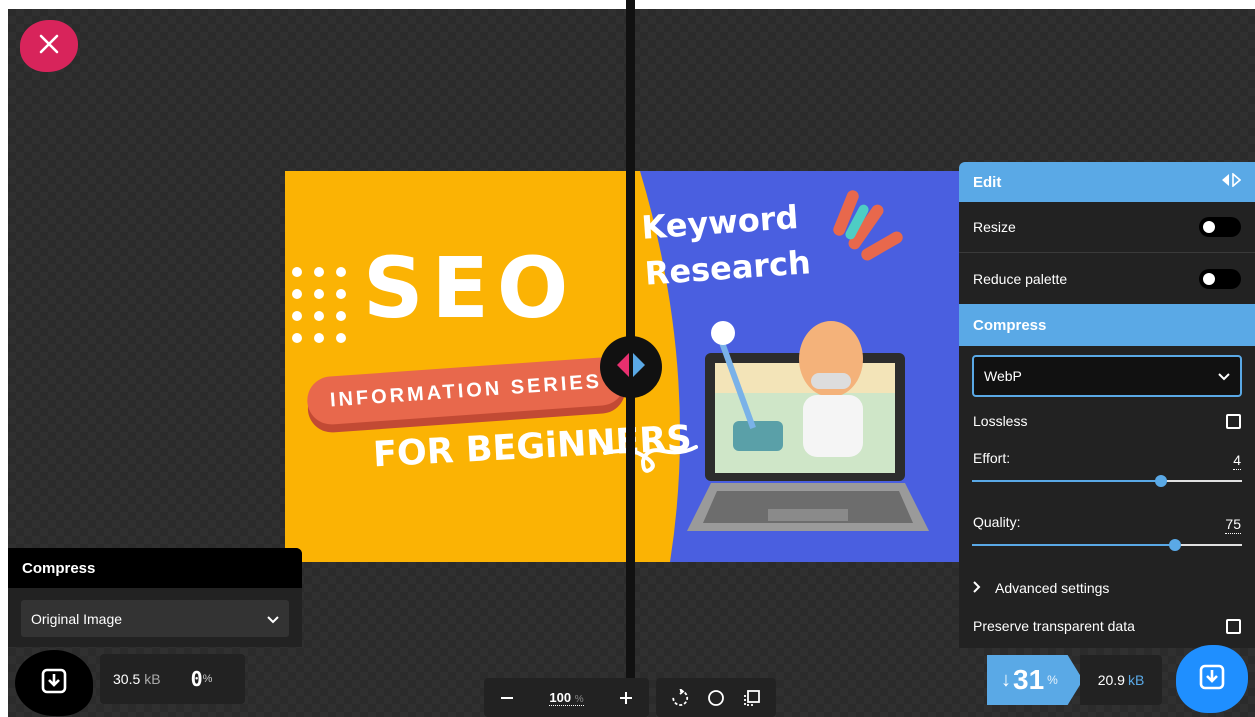 This screenshot has width=1255, height=717. Describe the element at coordinates (1233, 421) in the screenshot. I see `lossless-checkbox` at that location.